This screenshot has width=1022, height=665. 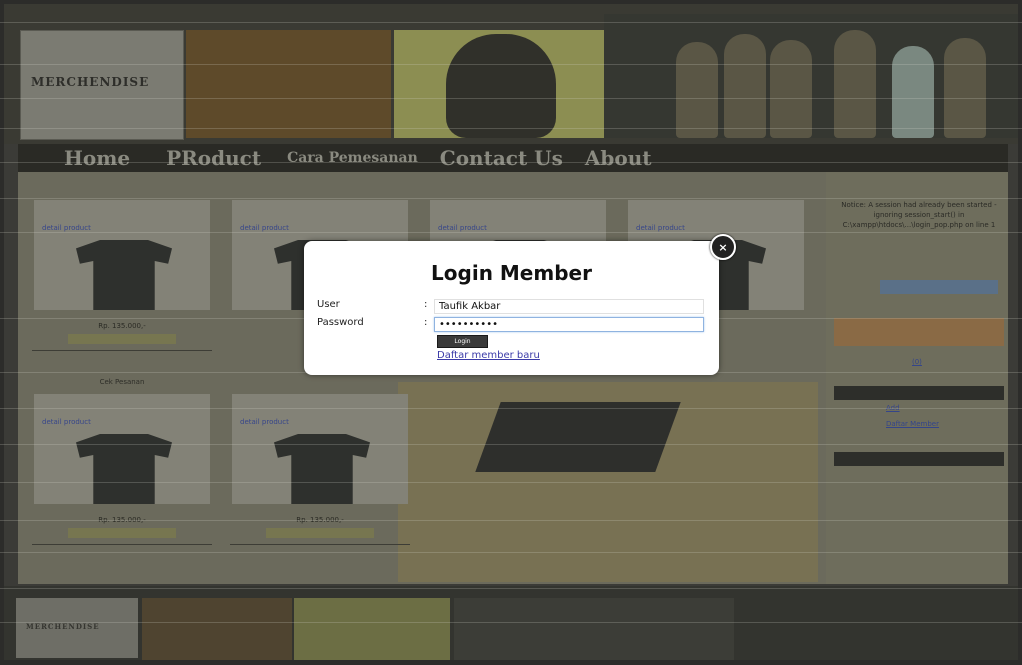 I want to click on sidebar-button, so click(x=939, y=287).